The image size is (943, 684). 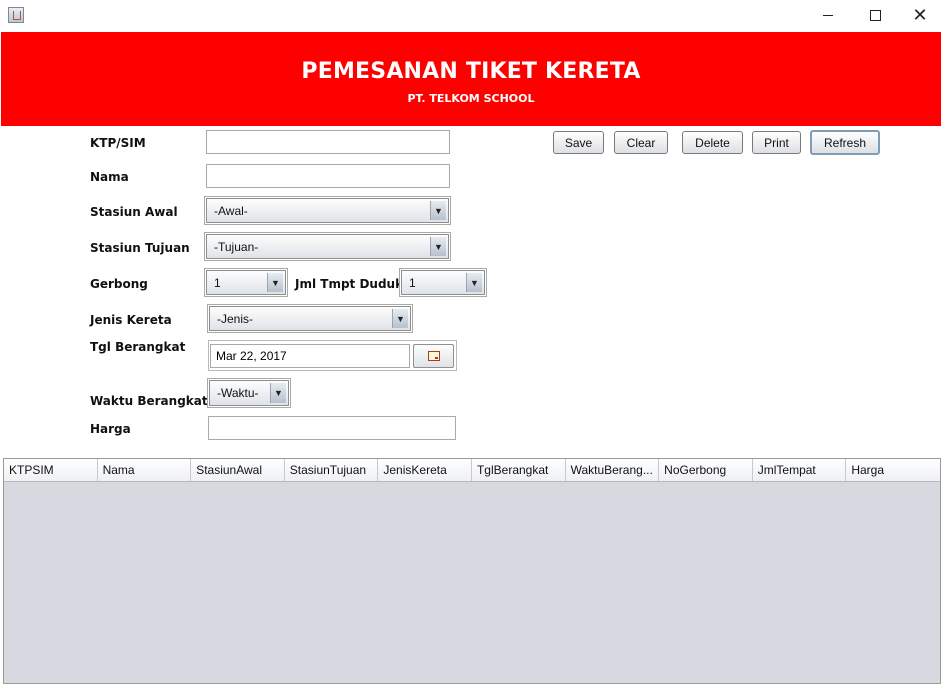 I want to click on header-banner: PEMESANAN TIKET KERETA PT. TELKOM SCHOOL, so click(x=471, y=79).